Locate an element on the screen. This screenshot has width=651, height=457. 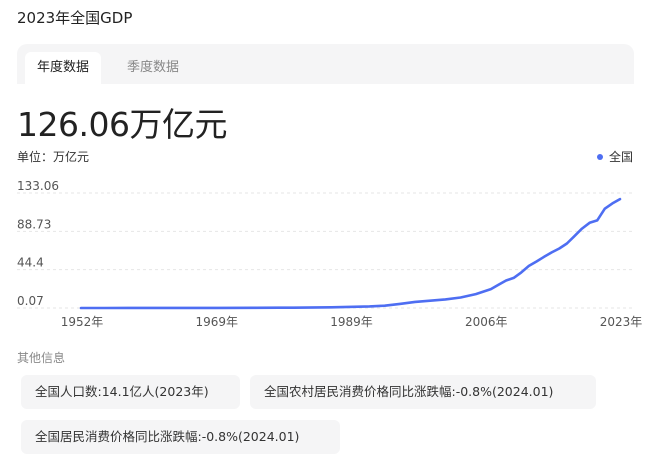
tab-bar: 年度数据 季度数据 is located at coordinates (325, 64).